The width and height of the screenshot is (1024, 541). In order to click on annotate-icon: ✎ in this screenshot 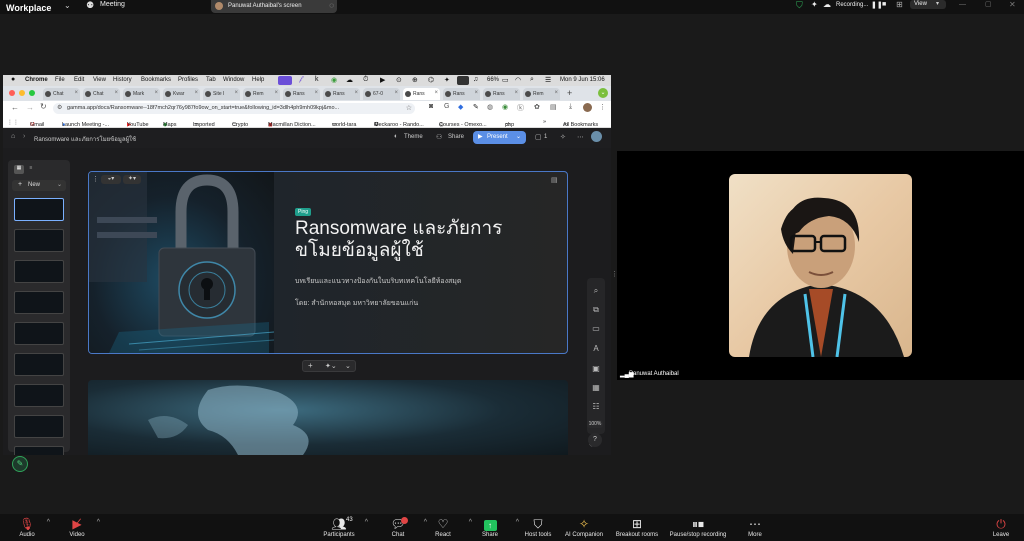, I will do `click(20, 464)`.